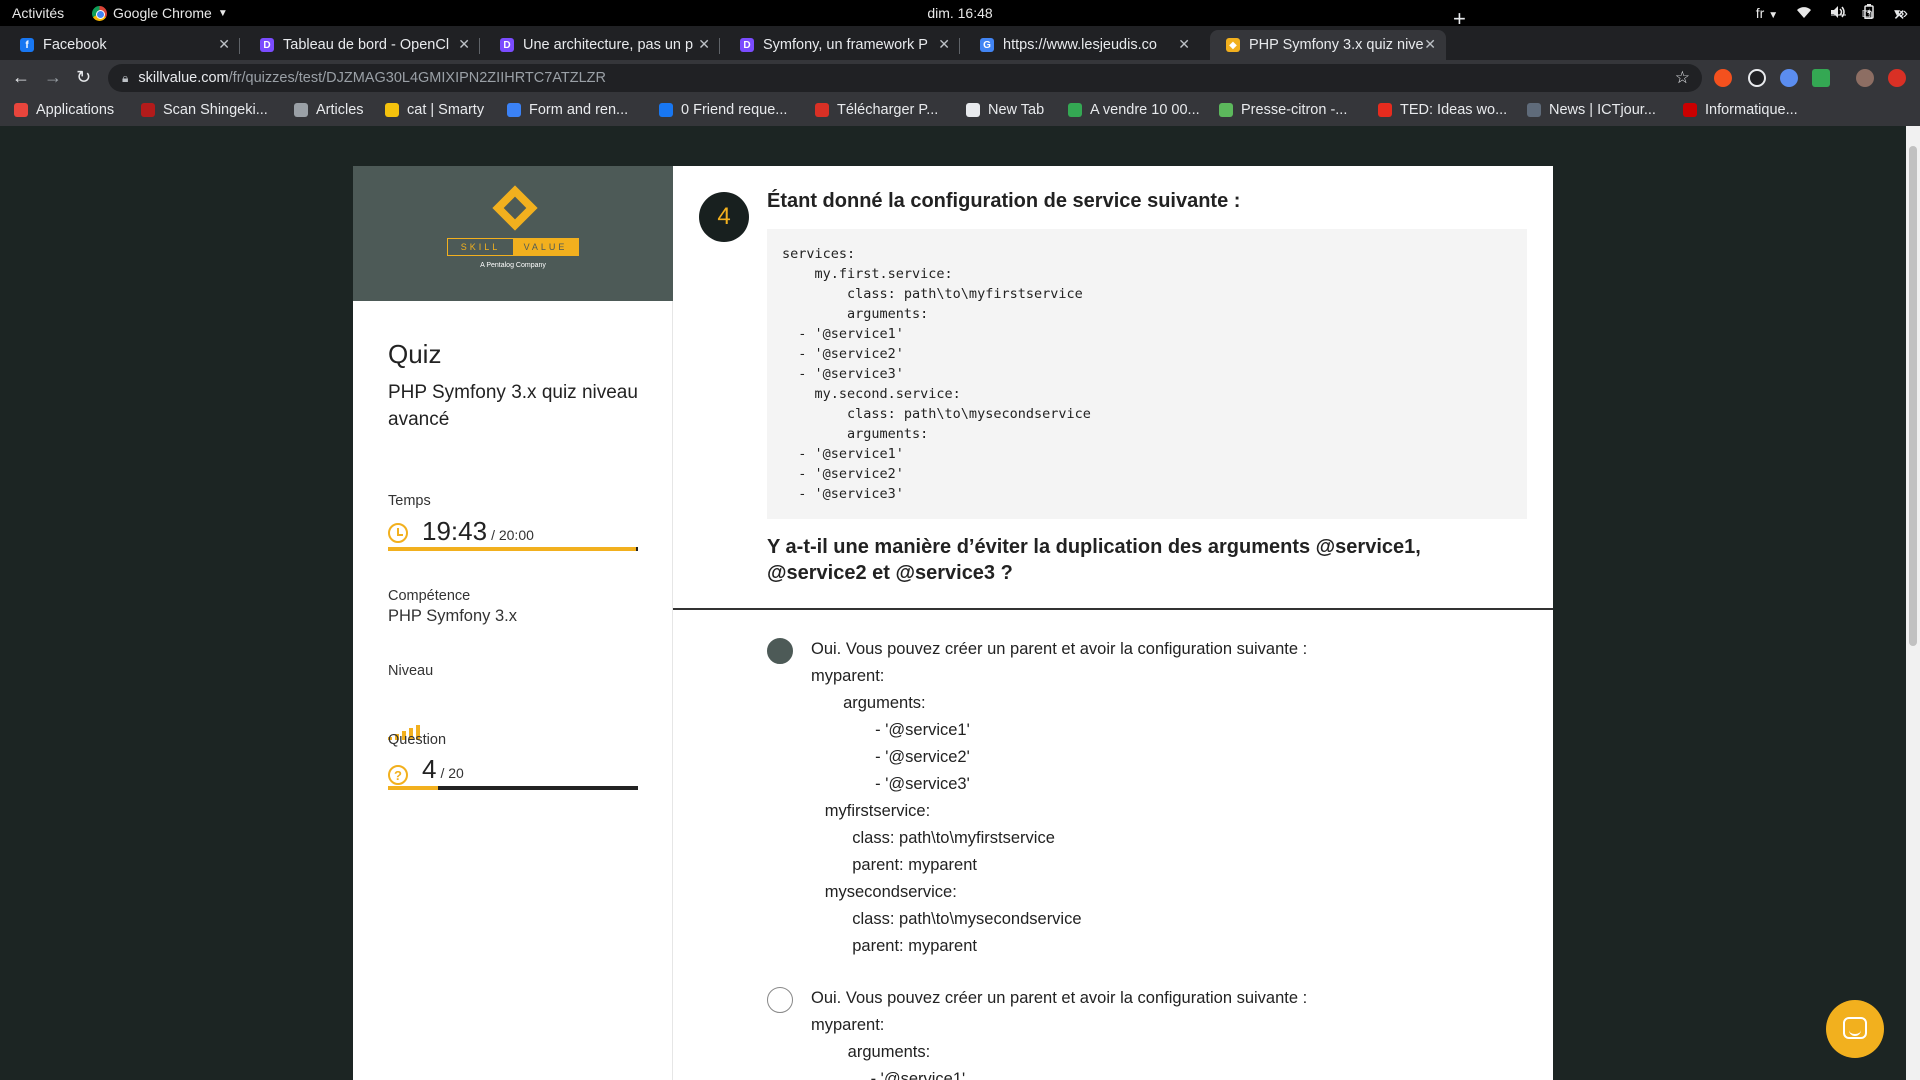  I want to click on bookmark-item: New Tab, so click(1005, 110).